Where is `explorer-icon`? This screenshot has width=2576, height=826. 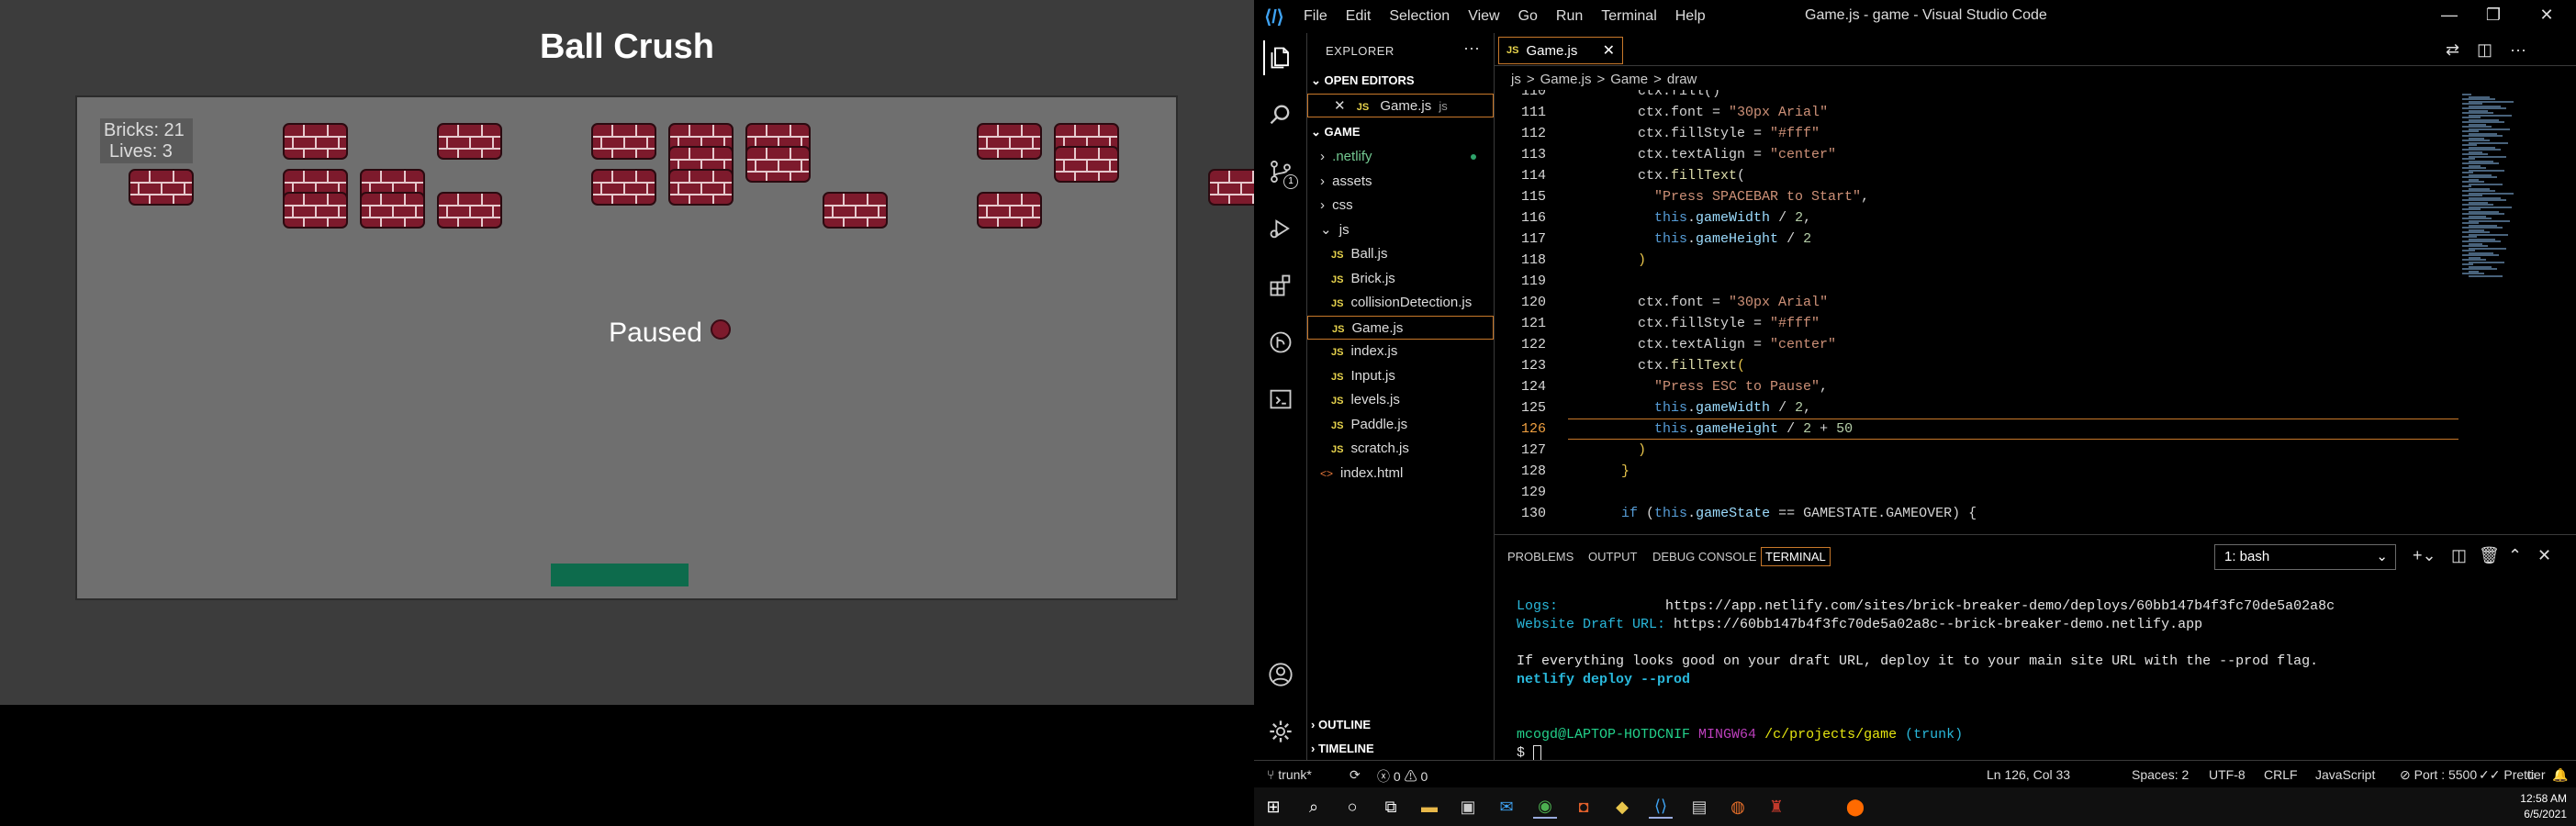
explorer-icon is located at coordinates (1280, 57).